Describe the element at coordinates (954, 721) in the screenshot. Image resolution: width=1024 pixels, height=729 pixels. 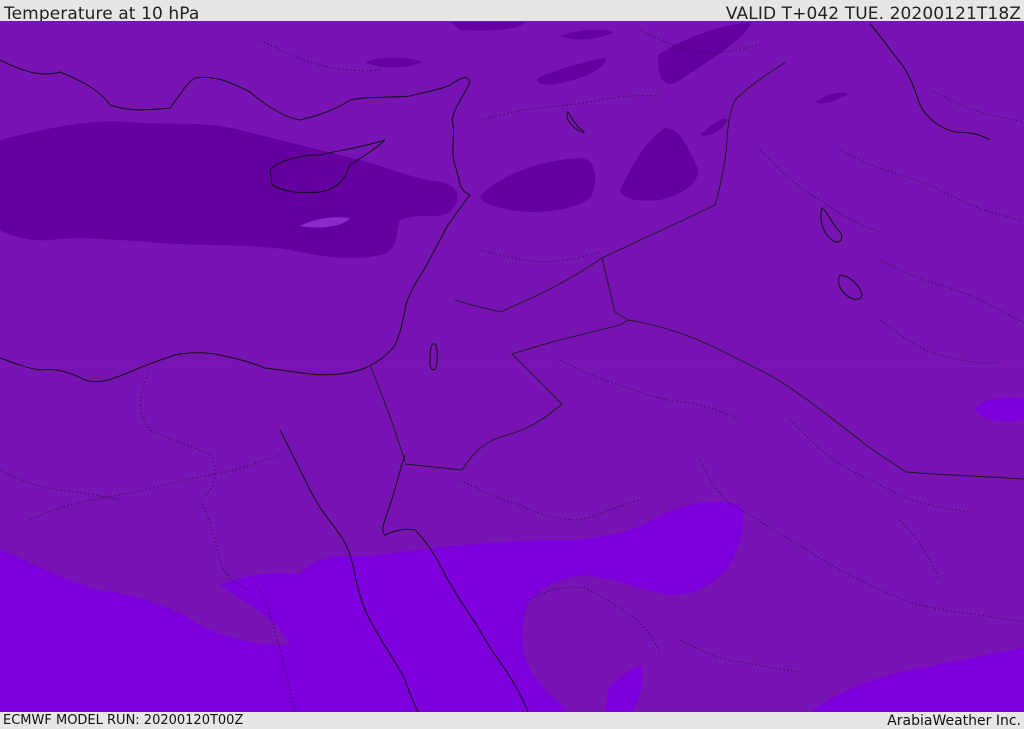
I see `credit: ArabiaWeather Inc.` at that location.